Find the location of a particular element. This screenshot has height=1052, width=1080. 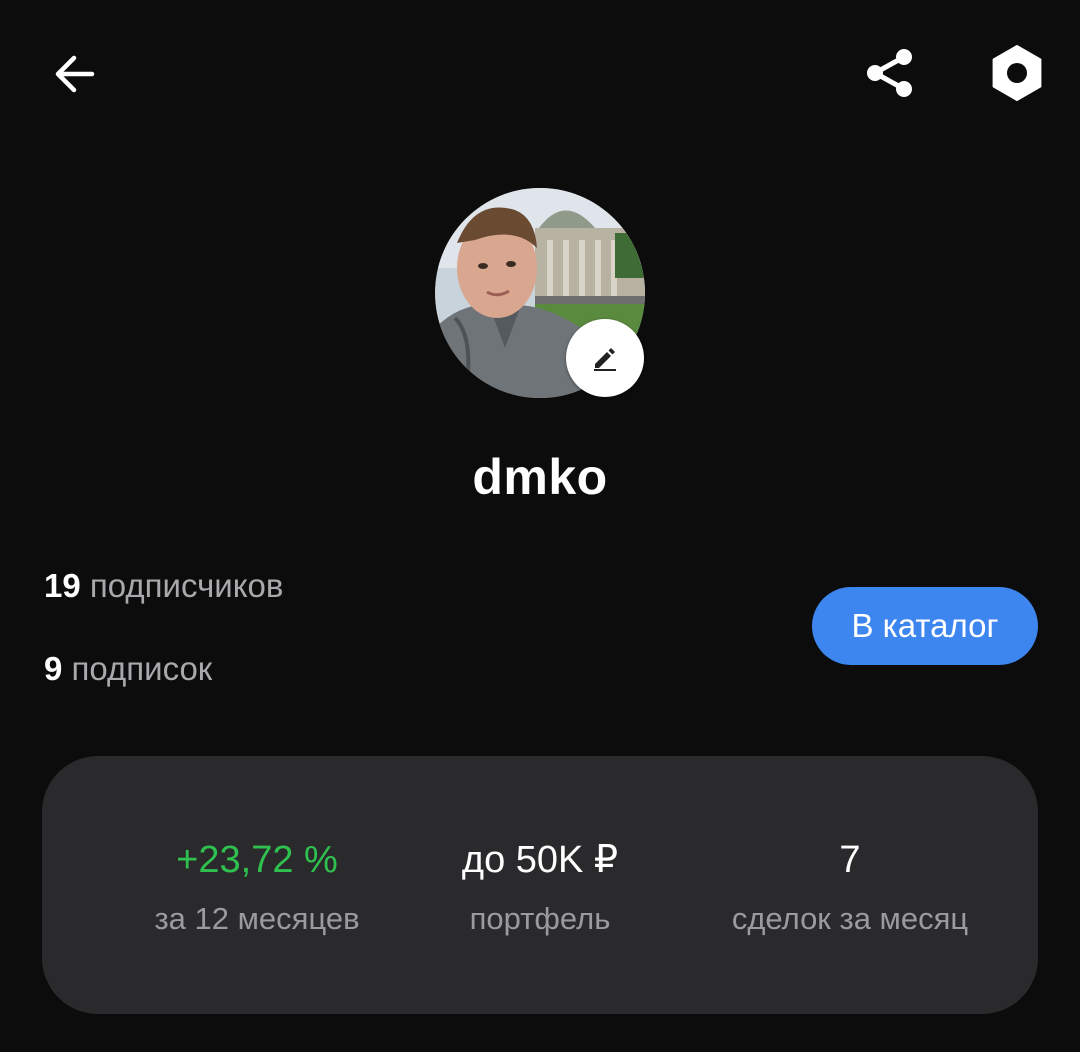

hexagon-settings-icon is located at coordinates (1017, 73).